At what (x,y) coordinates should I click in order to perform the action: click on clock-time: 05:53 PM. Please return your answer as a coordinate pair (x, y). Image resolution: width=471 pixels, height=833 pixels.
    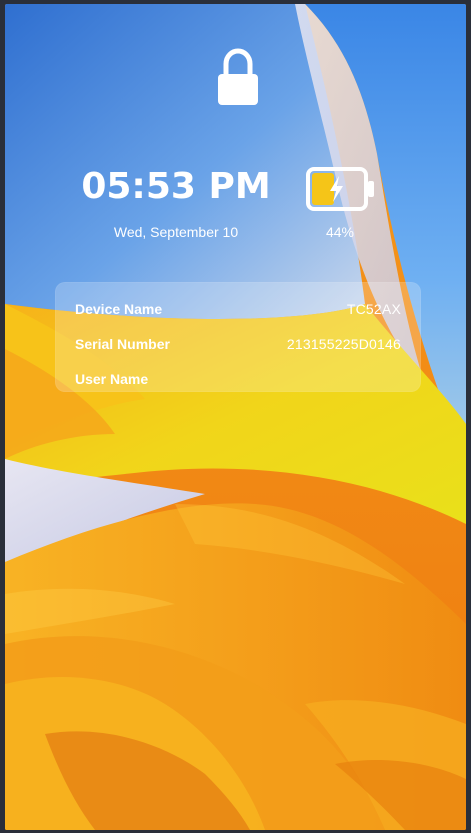
    Looking at the image, I should click on (176, 186).